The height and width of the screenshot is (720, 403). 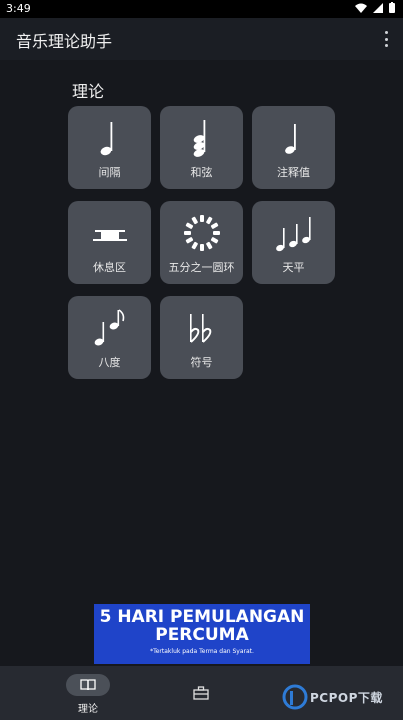 I want to click on rest-icon, so click(x=109, y=235).